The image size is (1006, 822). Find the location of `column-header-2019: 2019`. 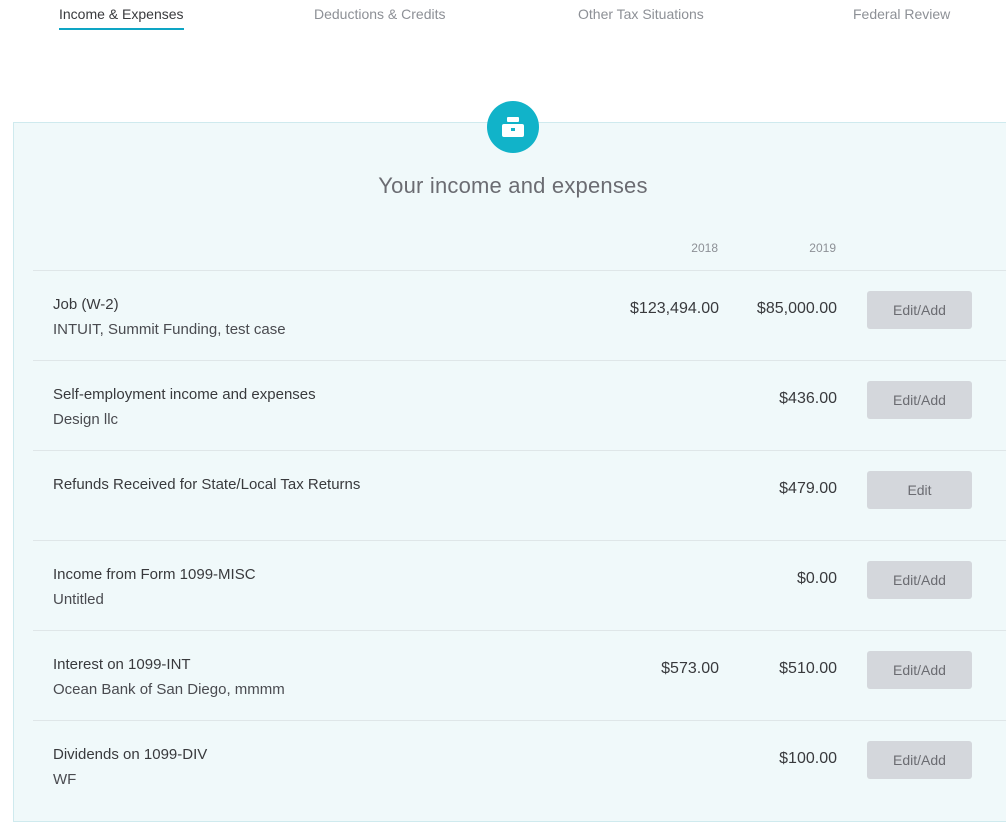

column-header-2019: 2019 is located at coordinates (822, 248).